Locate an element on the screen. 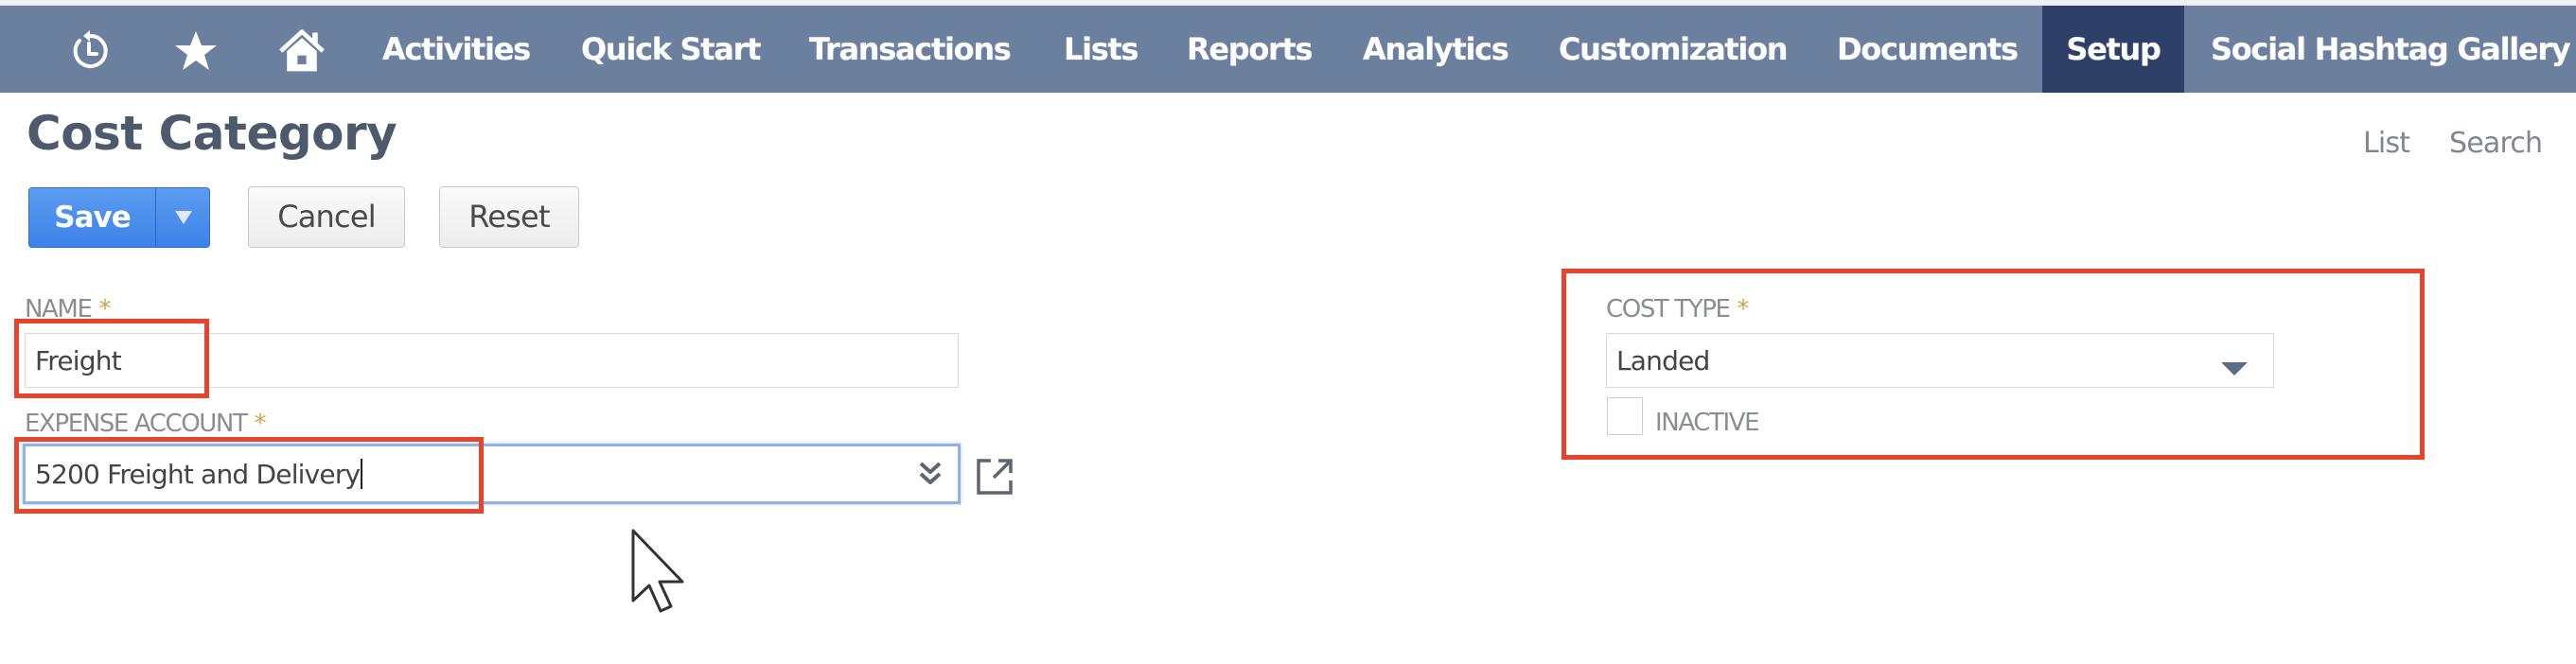  nav-item-analytics: Analytics is located at coordinates (1436, 49).